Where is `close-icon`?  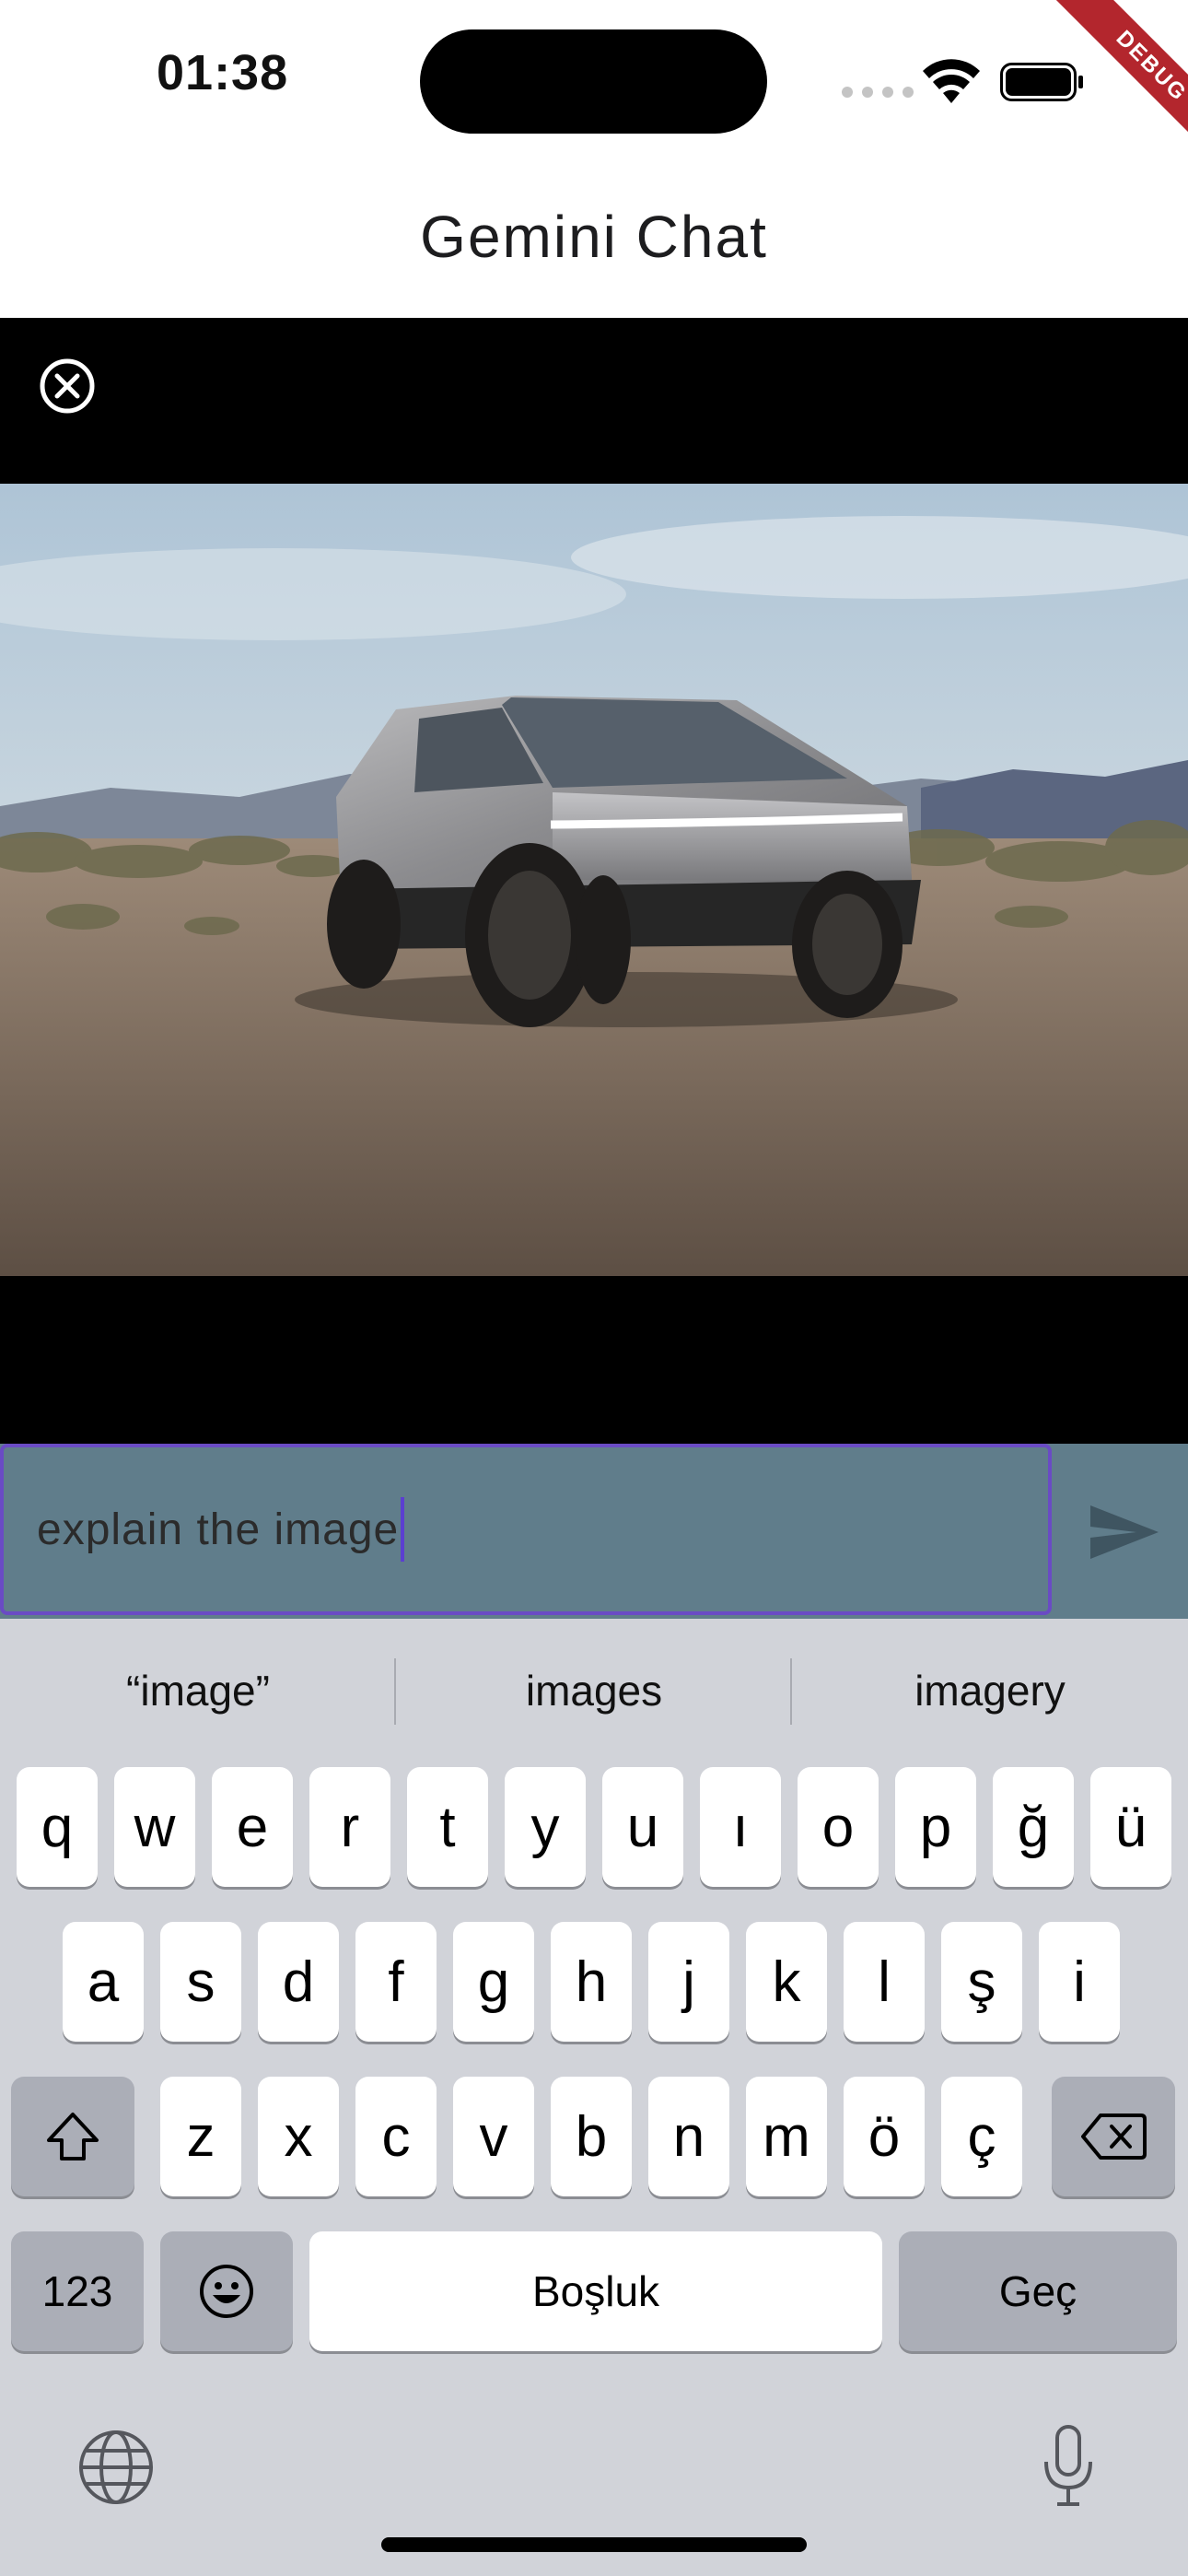 close-icon is located at coordinates (67, 386).